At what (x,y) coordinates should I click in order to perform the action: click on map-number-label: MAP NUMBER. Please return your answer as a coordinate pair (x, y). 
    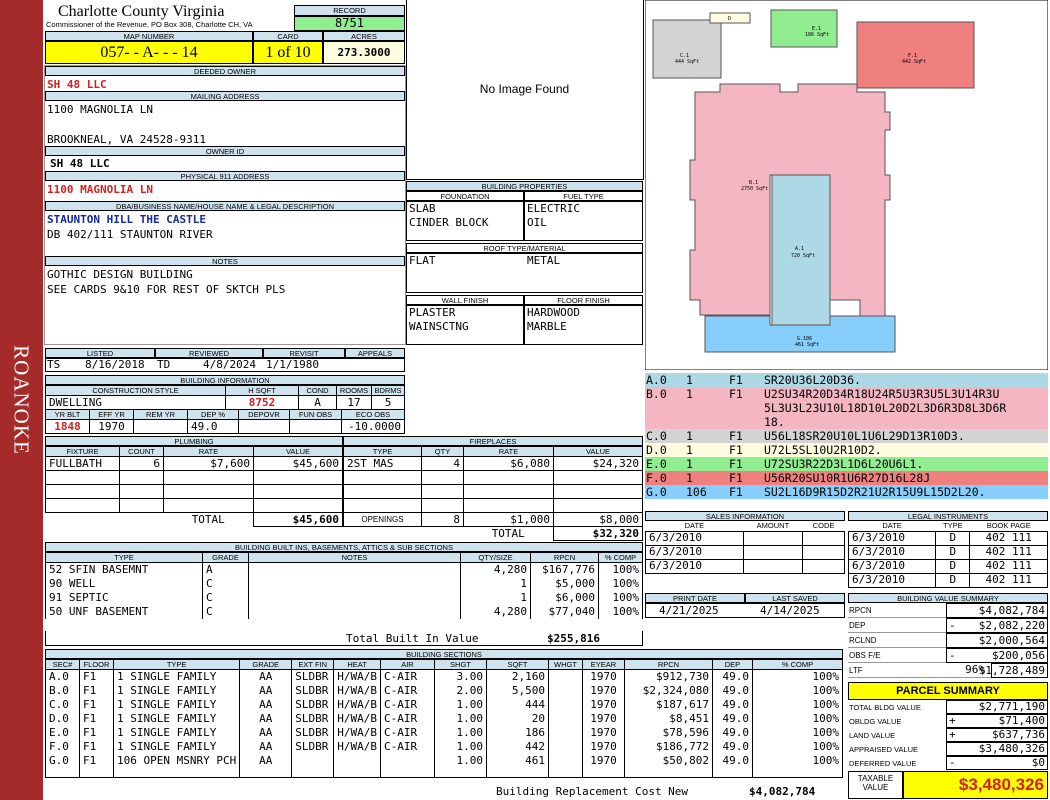
    Looking at the image, I should click on (149, 36).